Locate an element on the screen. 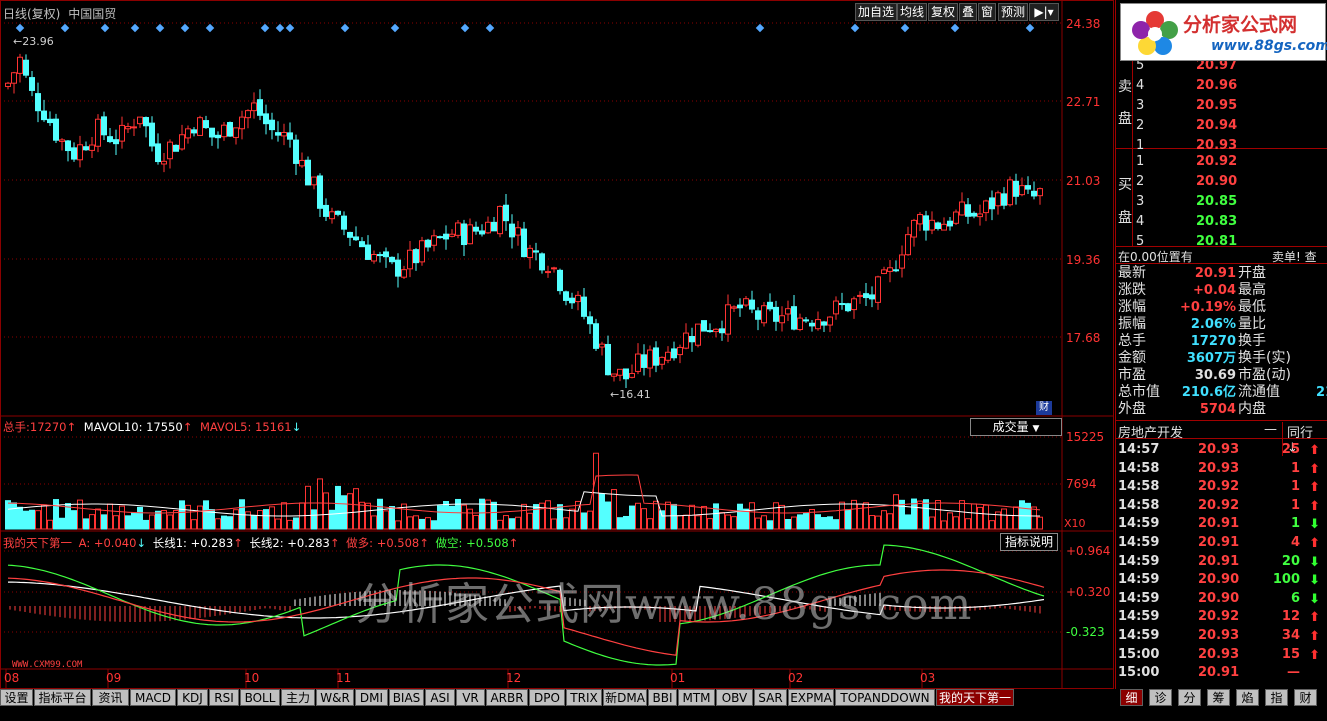  side-tab-0: 细 is located at coordinates (1131, 697).